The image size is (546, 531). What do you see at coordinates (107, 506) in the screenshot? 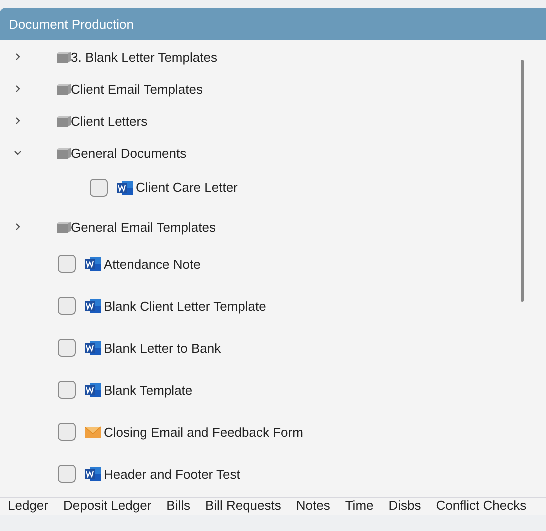
I see `tab: Deposit Ledger` at bounding box center [107, 506].